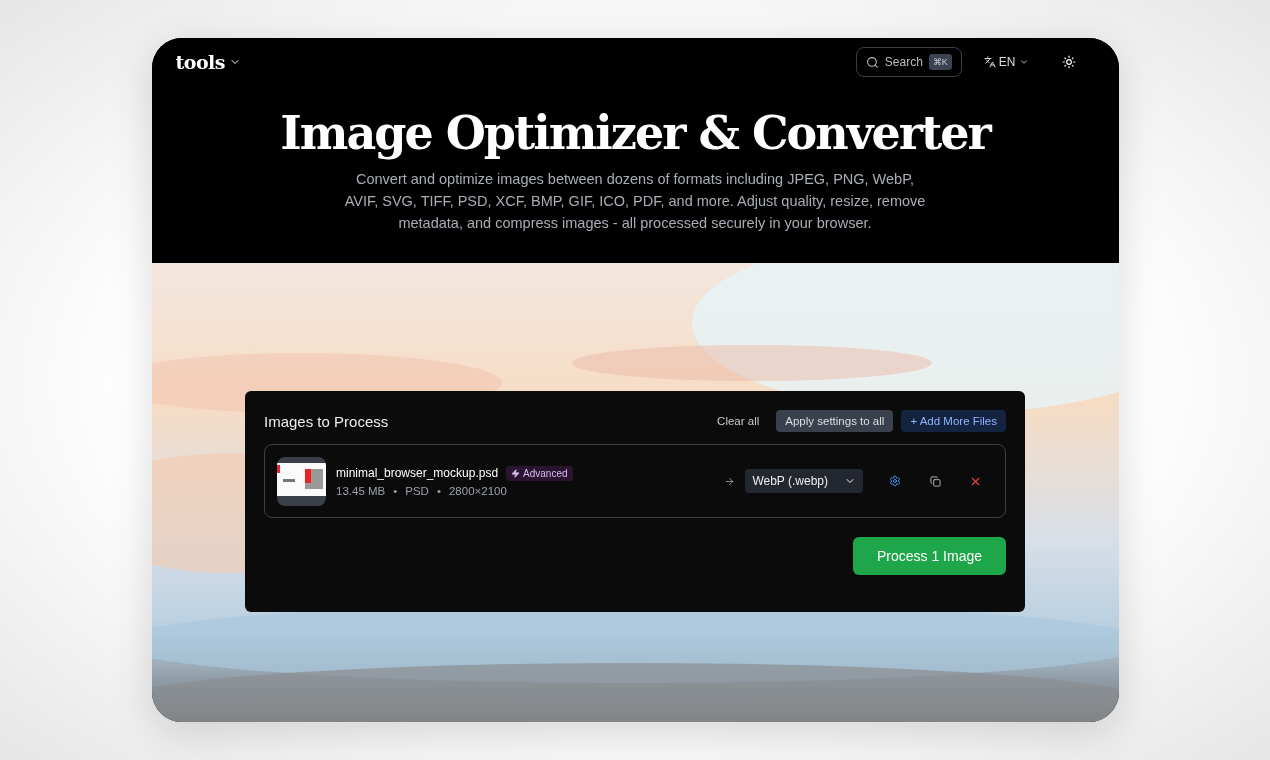 The width and height of the screenshot is (1270, 760). Describe the element at coordinates (730, 481) in the screenshot. I see `arrow-icon` at that location.